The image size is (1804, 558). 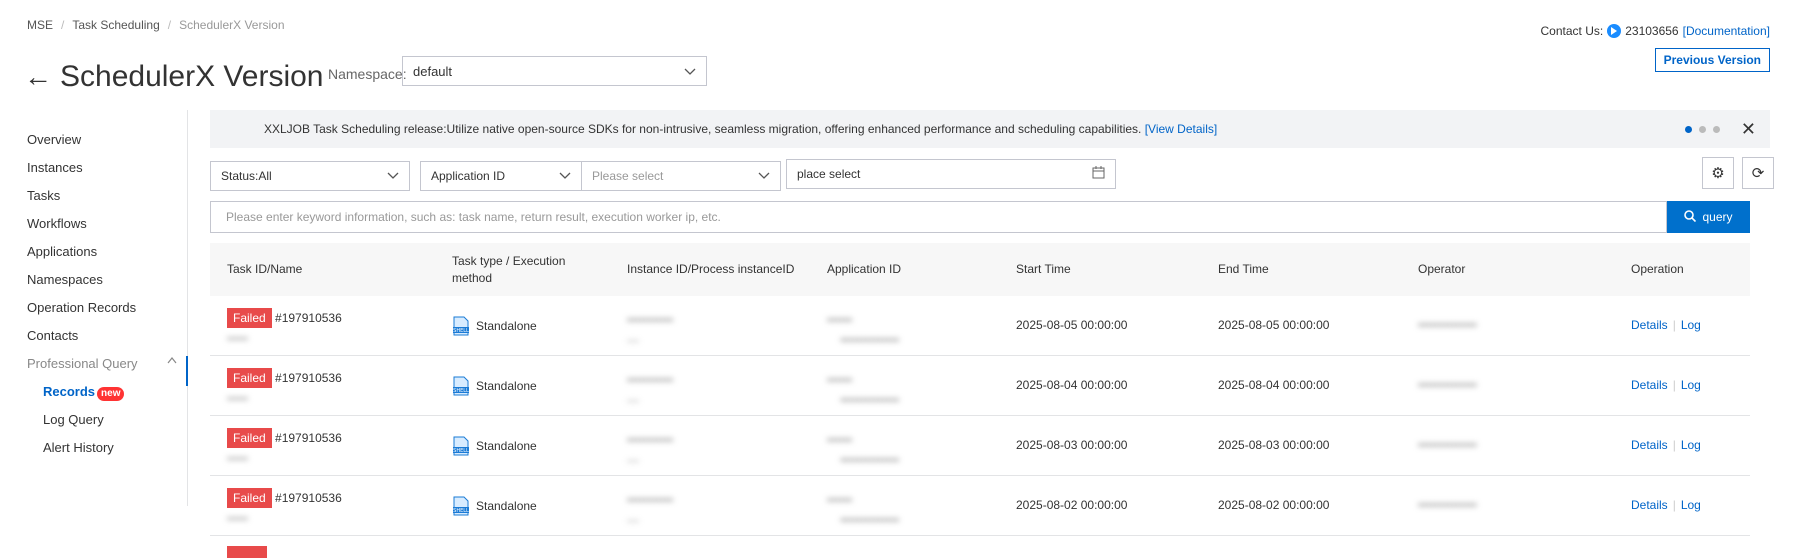 What do you see at coordinates (84, 392) in the screenshot?
I see `sidebar-item-records: Records new` at bounding box center [84, 392].